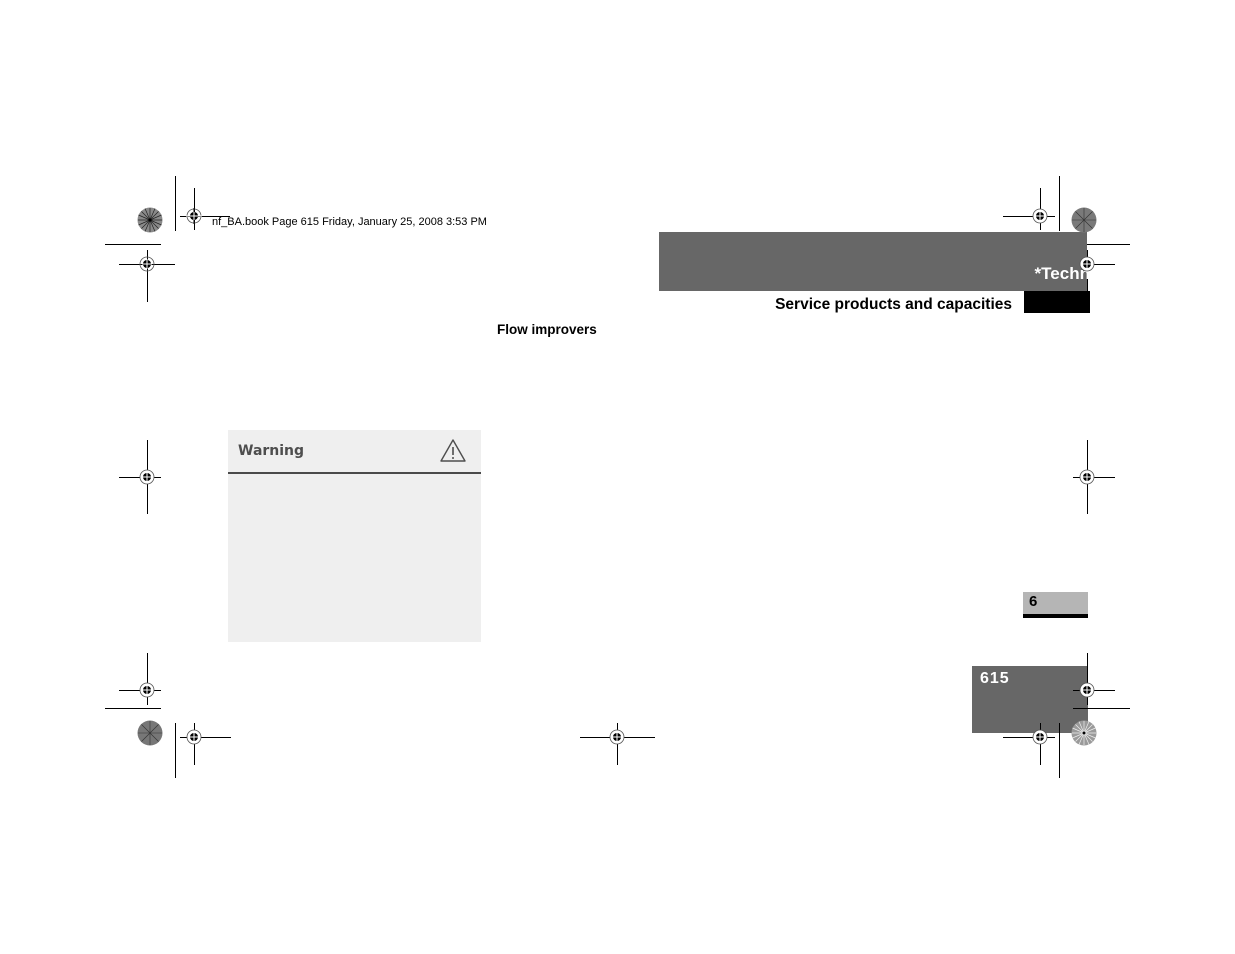 Image resolution: width=1235 pixels, height=954 pixels. What do you see at coordinates (893, 304) in the screenshot?
I see `section-title: Service products and capacities` at bounding box center [893, 304].